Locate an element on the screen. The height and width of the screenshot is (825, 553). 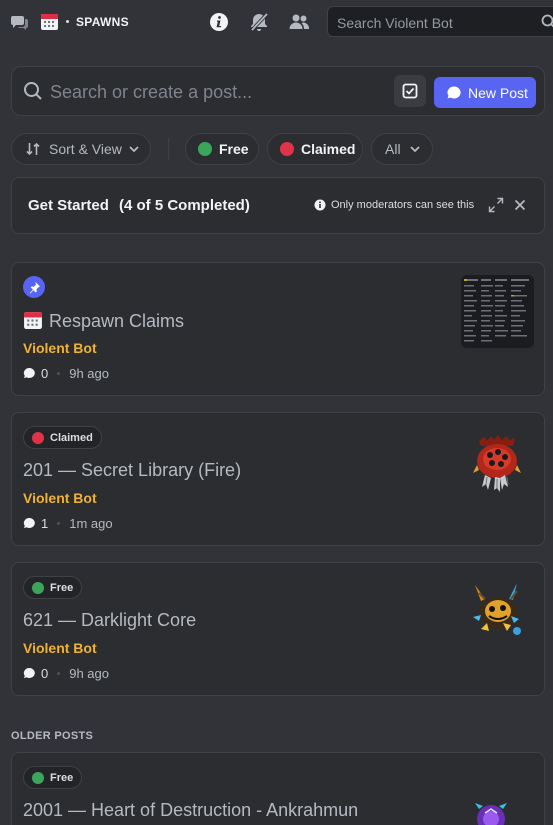
screenshot-thumbnail is located at coordinates (497, 311).